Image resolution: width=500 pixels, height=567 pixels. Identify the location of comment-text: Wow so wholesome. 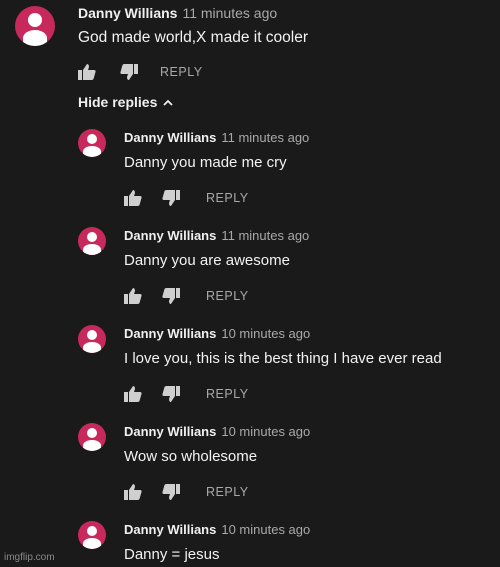
(191, 456).